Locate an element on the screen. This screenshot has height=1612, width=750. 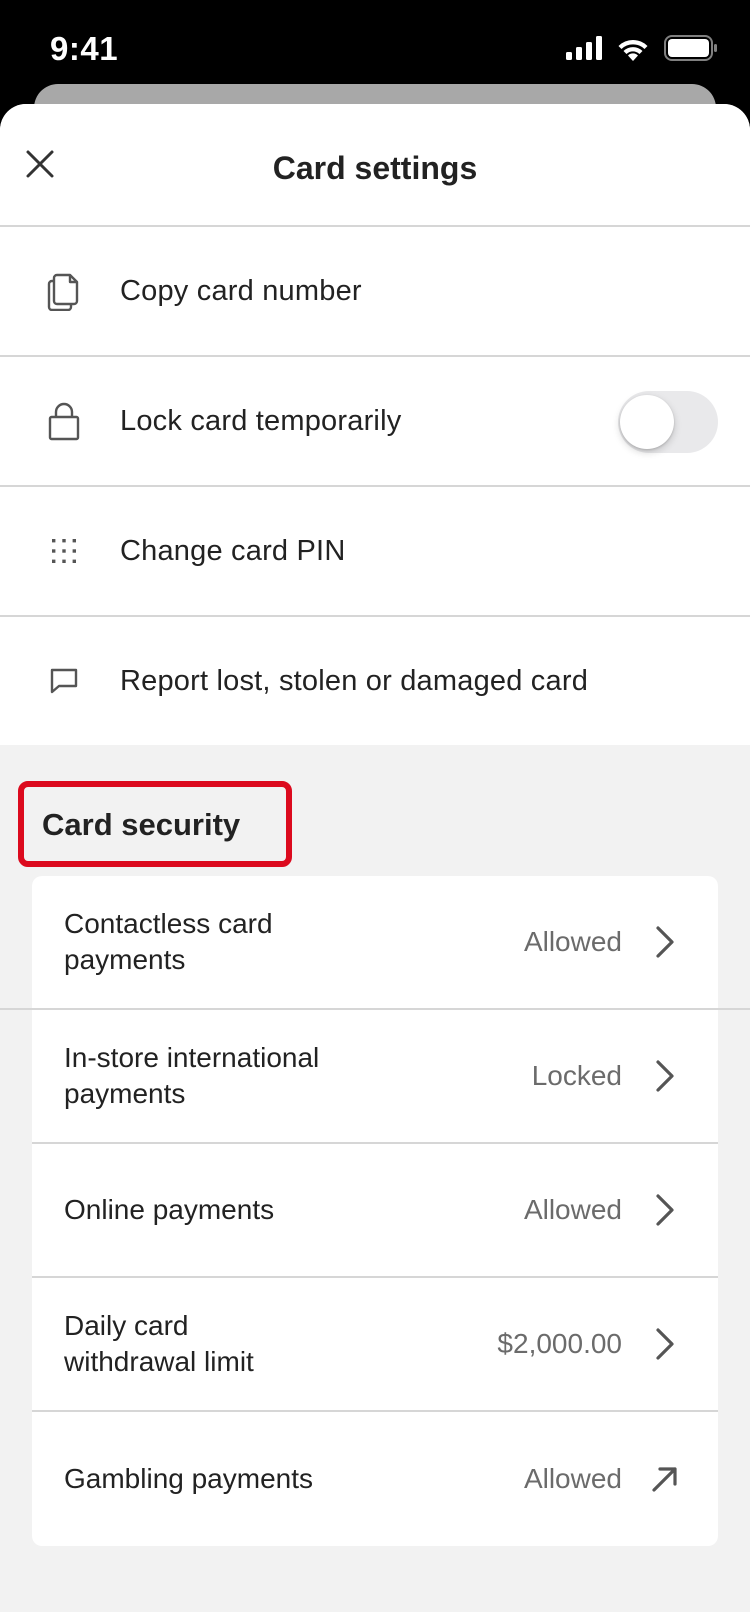
report-card-row: Report lost, stolen or damaged card is located at coordinates (375, 681).